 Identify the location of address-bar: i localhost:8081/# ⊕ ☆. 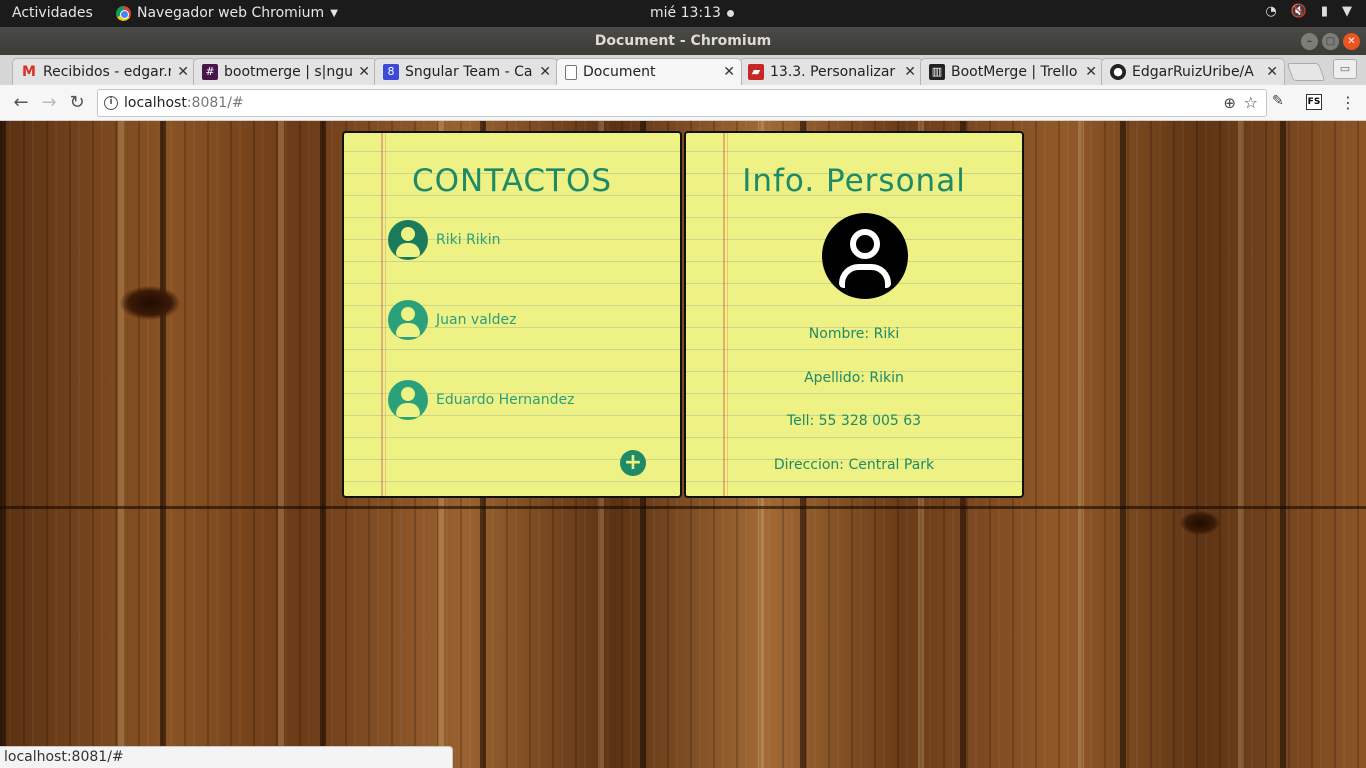
(682, 103).